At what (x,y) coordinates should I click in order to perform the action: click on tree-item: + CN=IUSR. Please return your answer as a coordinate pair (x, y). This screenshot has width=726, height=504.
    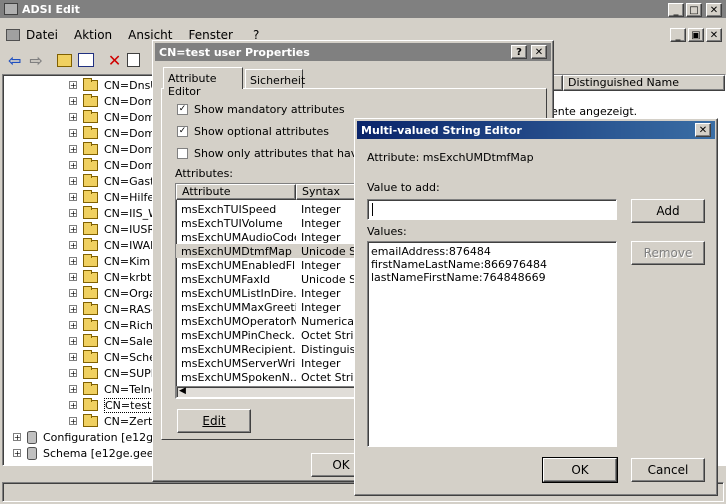
    Looking at the image, I should click on (83, 229).